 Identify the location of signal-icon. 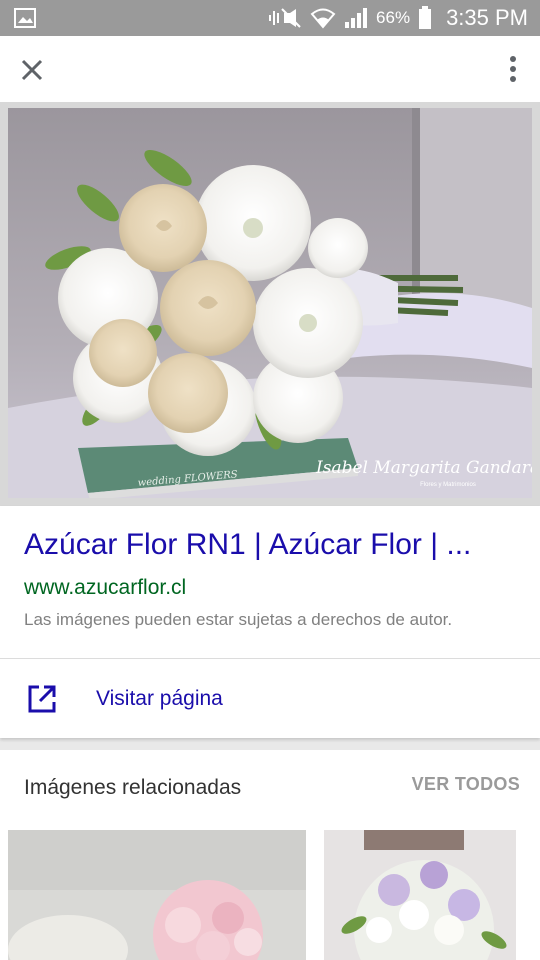
(356, 18).